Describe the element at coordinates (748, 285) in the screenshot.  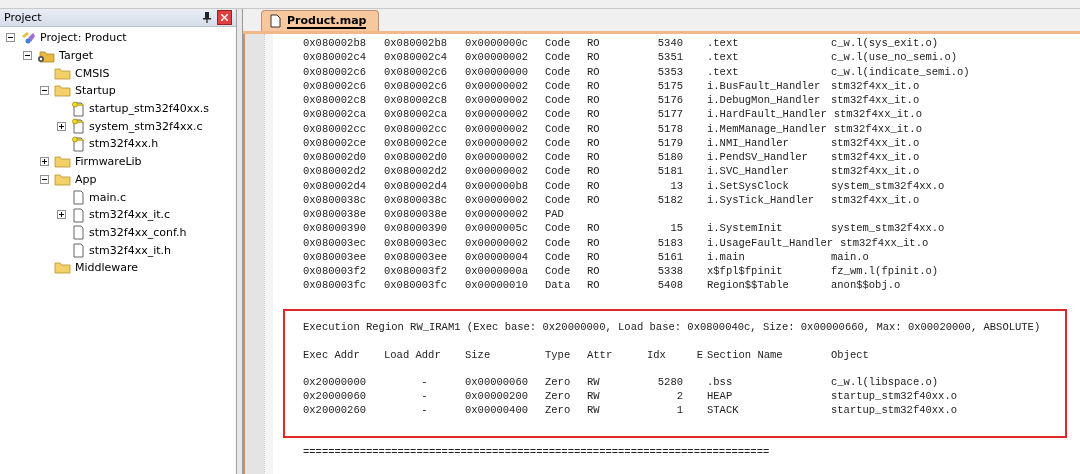
I see `map-text: Region$$Table` at that location.